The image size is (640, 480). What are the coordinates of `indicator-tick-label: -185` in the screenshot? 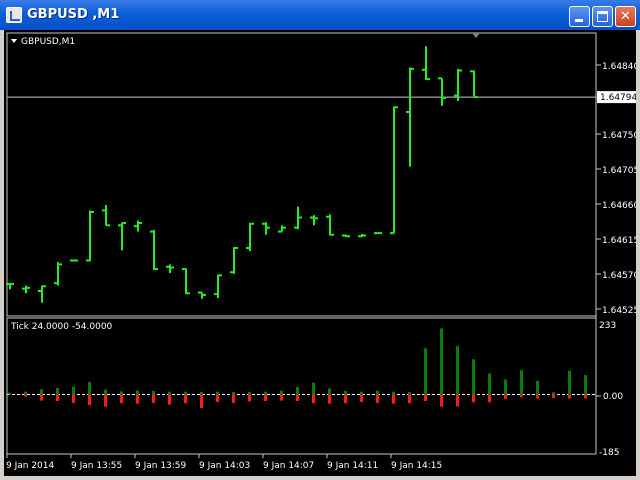 It's located at (609, 453).